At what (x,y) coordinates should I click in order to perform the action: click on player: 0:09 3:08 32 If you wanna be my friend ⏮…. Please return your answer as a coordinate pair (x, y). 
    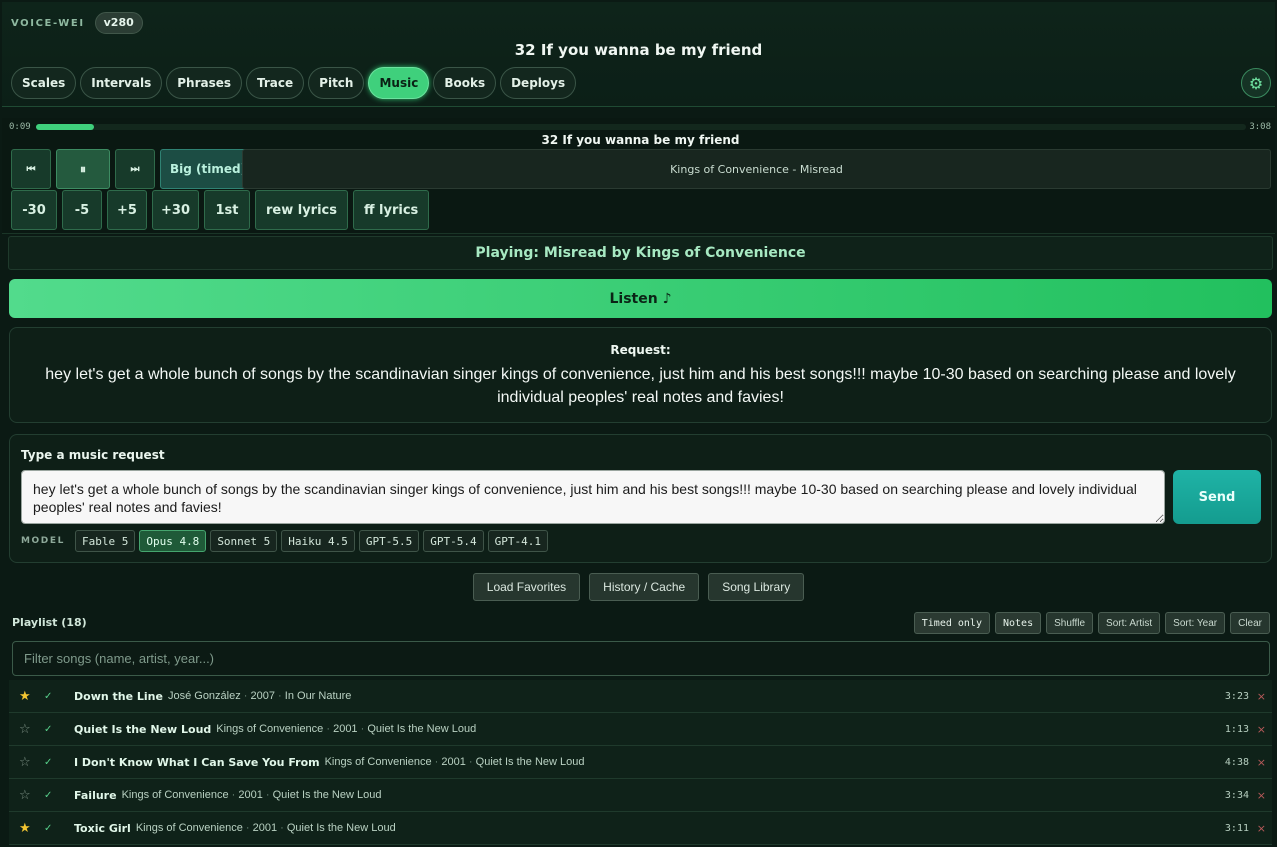
    Looking at the image, I should click on (638, 176).